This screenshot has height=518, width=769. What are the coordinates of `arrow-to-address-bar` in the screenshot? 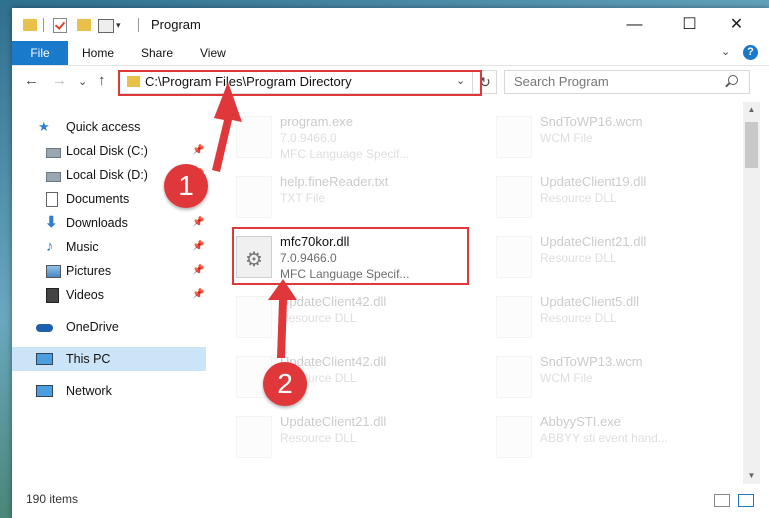 It's located at (227, 127).